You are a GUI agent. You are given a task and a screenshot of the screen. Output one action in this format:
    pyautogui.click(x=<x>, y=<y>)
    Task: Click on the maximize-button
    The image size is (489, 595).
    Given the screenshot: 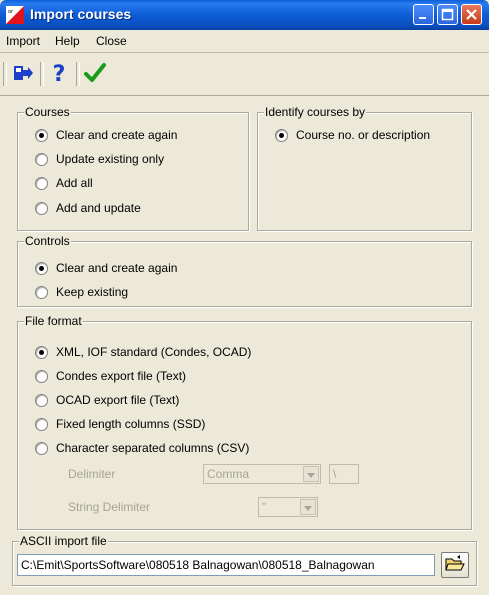 What is the action you would take?
    pyautogui.click(x=447, y=14)
    